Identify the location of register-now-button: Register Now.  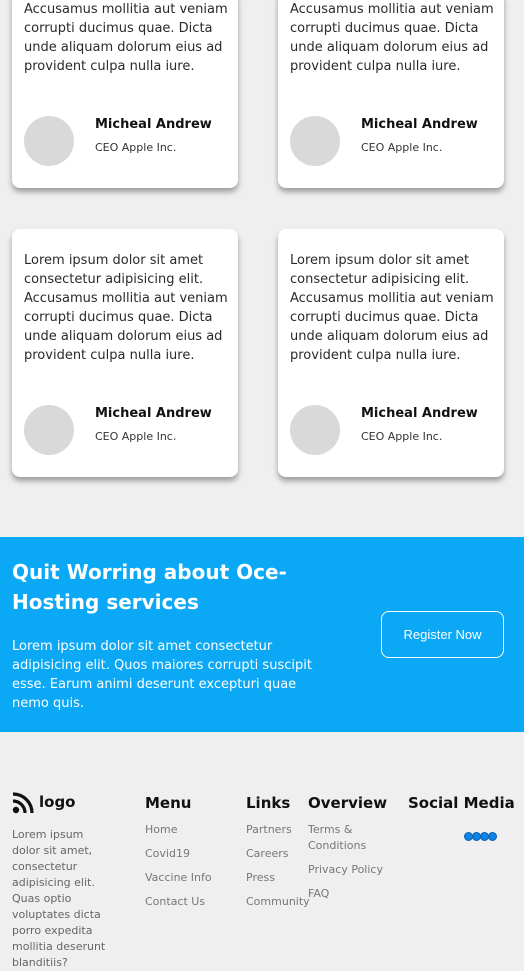
(442, 634).